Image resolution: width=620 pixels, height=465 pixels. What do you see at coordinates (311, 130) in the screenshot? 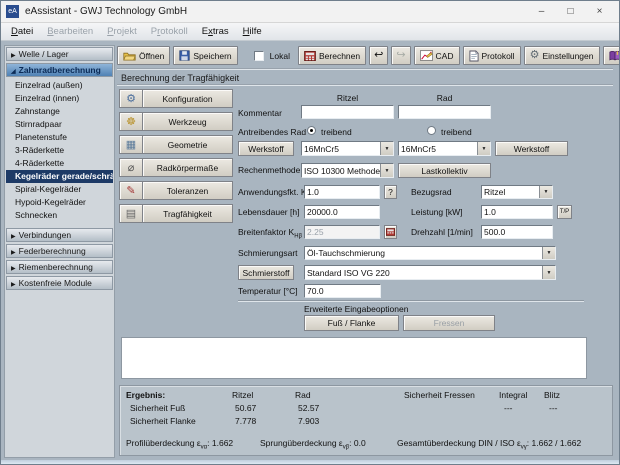
I see `treibend-ritzel-radio` at bounding box center [311, 130].